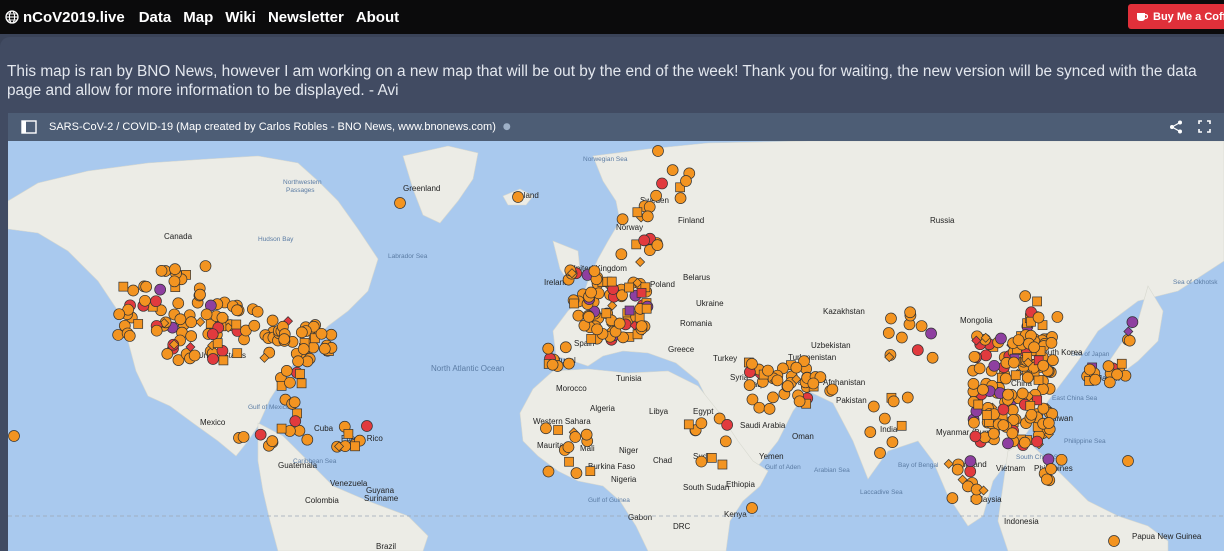  I want to click on share-icon, so click(1176, 127).